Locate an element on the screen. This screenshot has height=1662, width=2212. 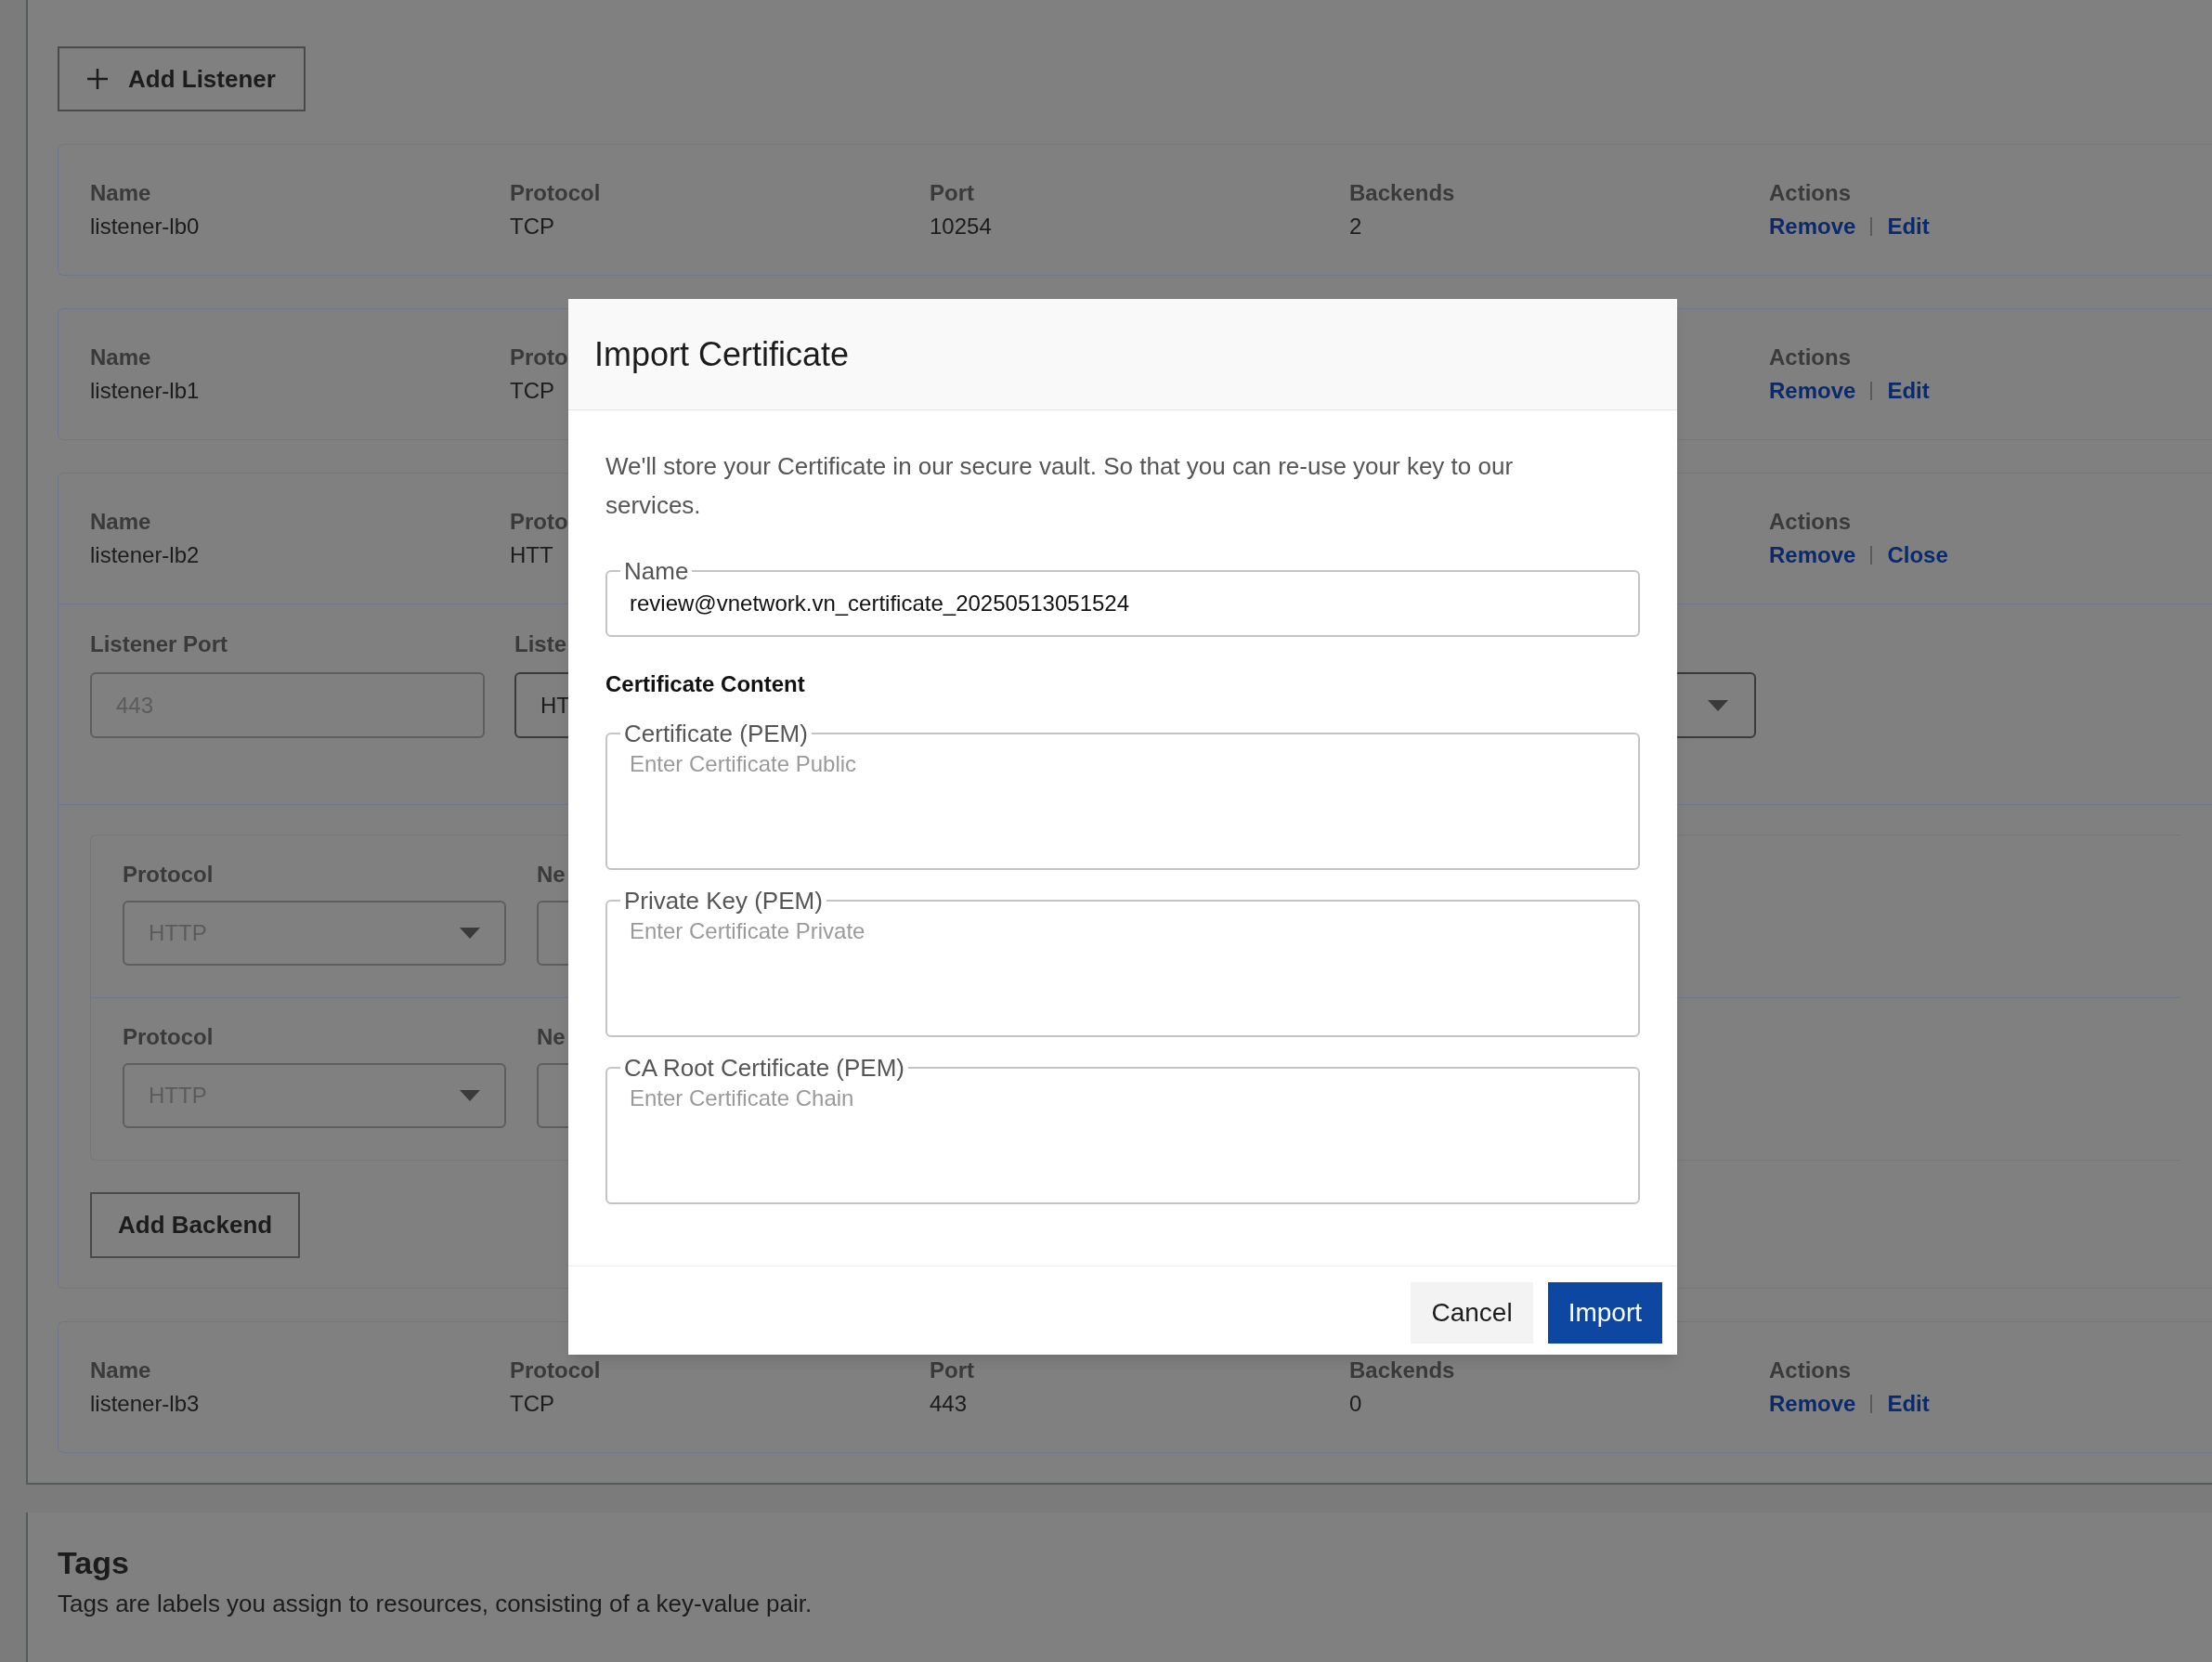
section-description: Tags are labels you assign to resources, consisting of a key-value pair. is located at coordinates (435, 1604).